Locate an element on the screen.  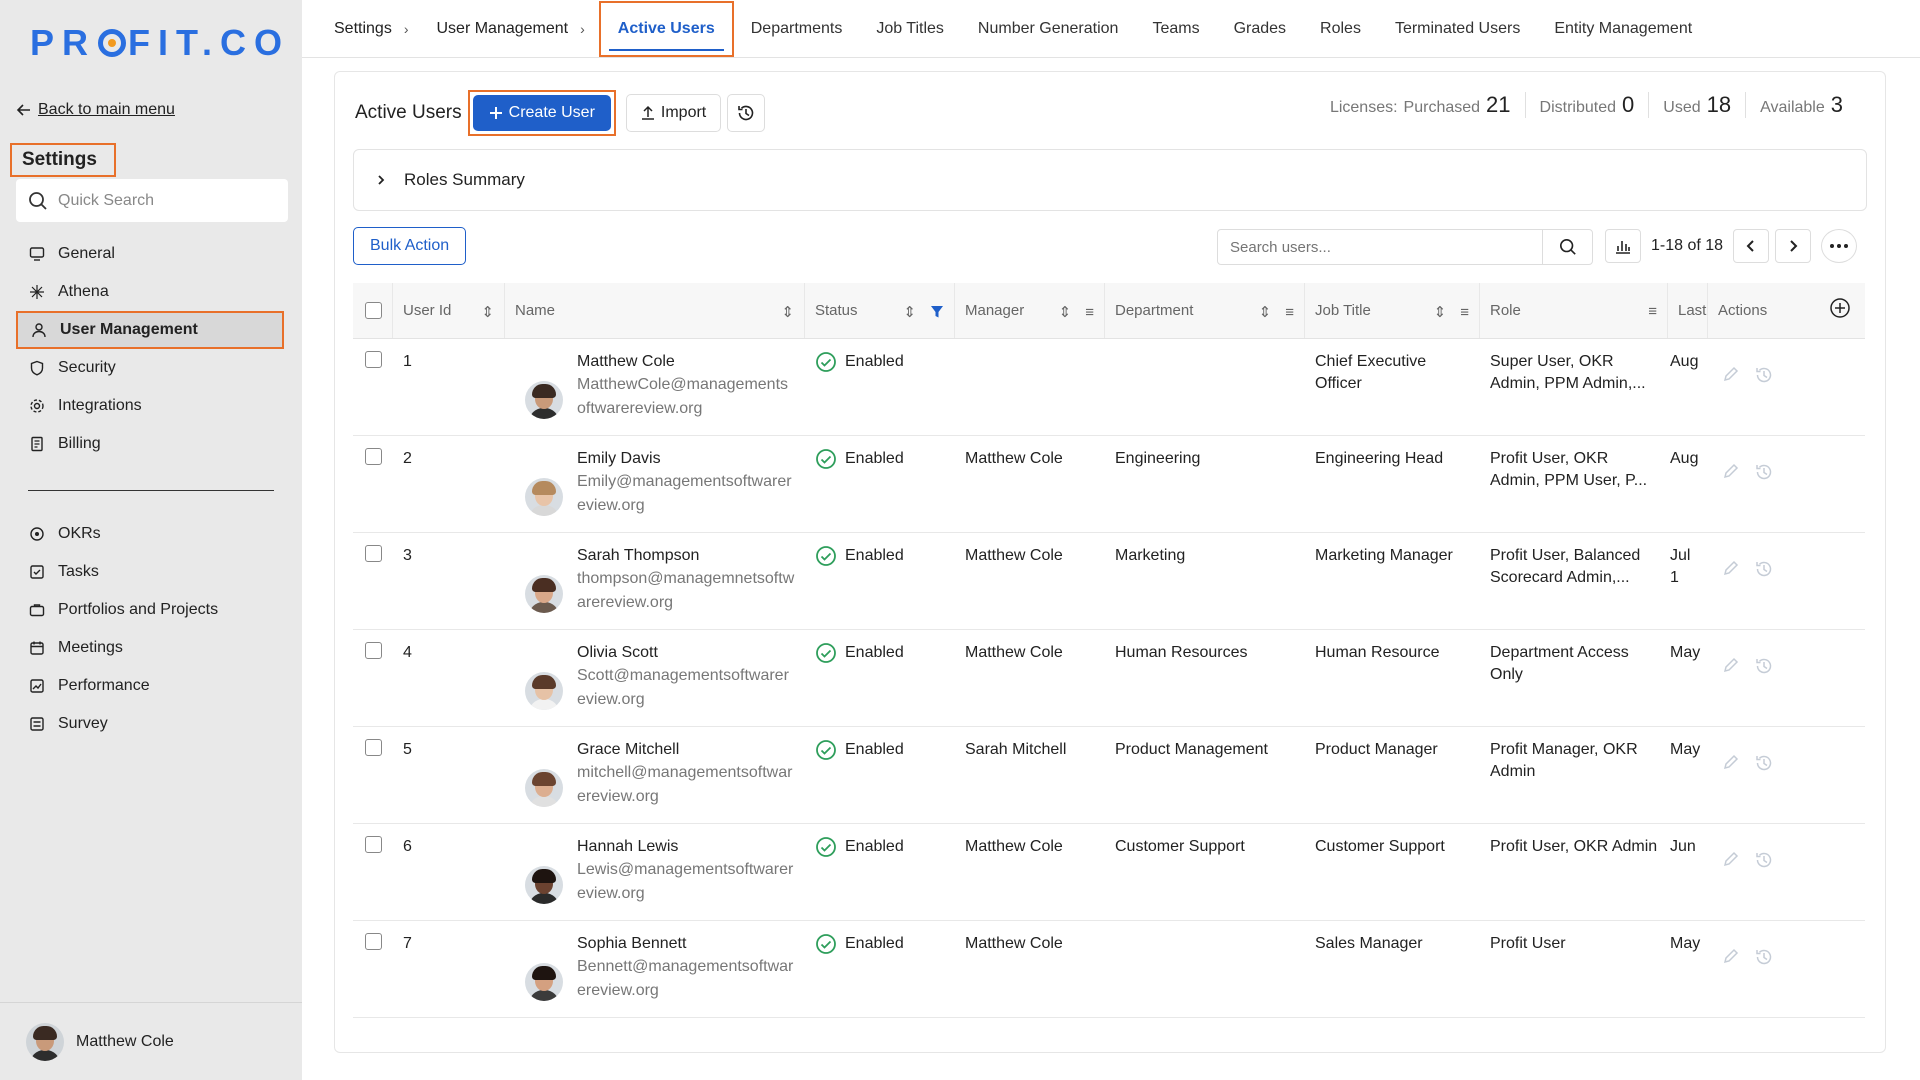
user-name: Grace Mitchell is located at coordinates (686, 750).